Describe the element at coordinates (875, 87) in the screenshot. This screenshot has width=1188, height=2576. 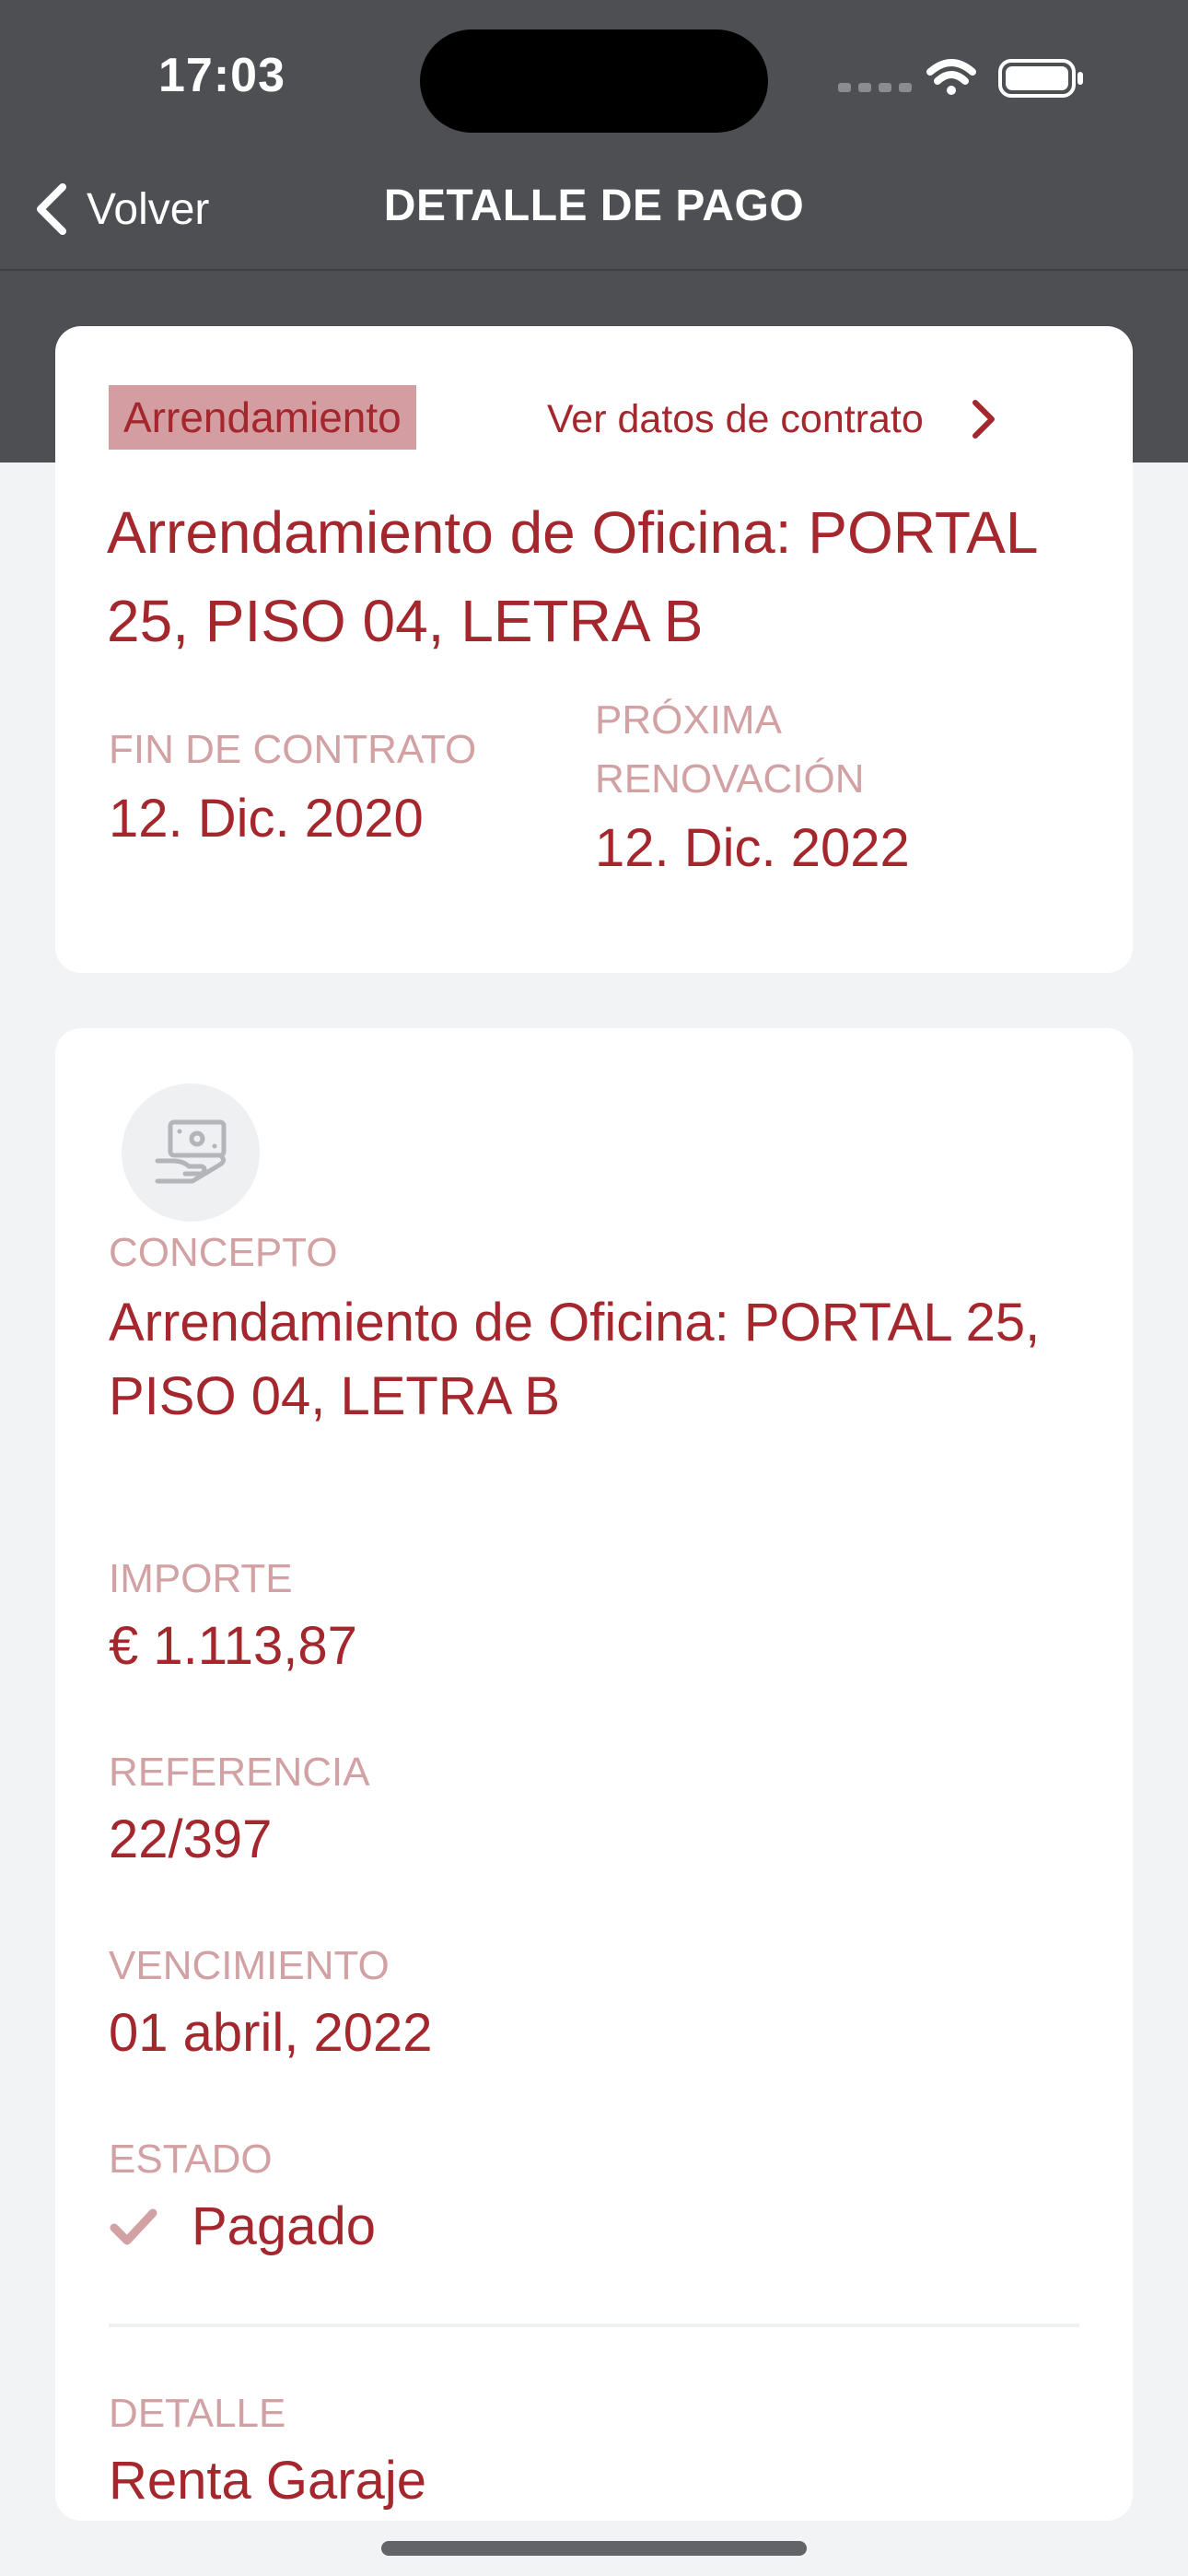
I see `cellular-signal-icon` at that location.